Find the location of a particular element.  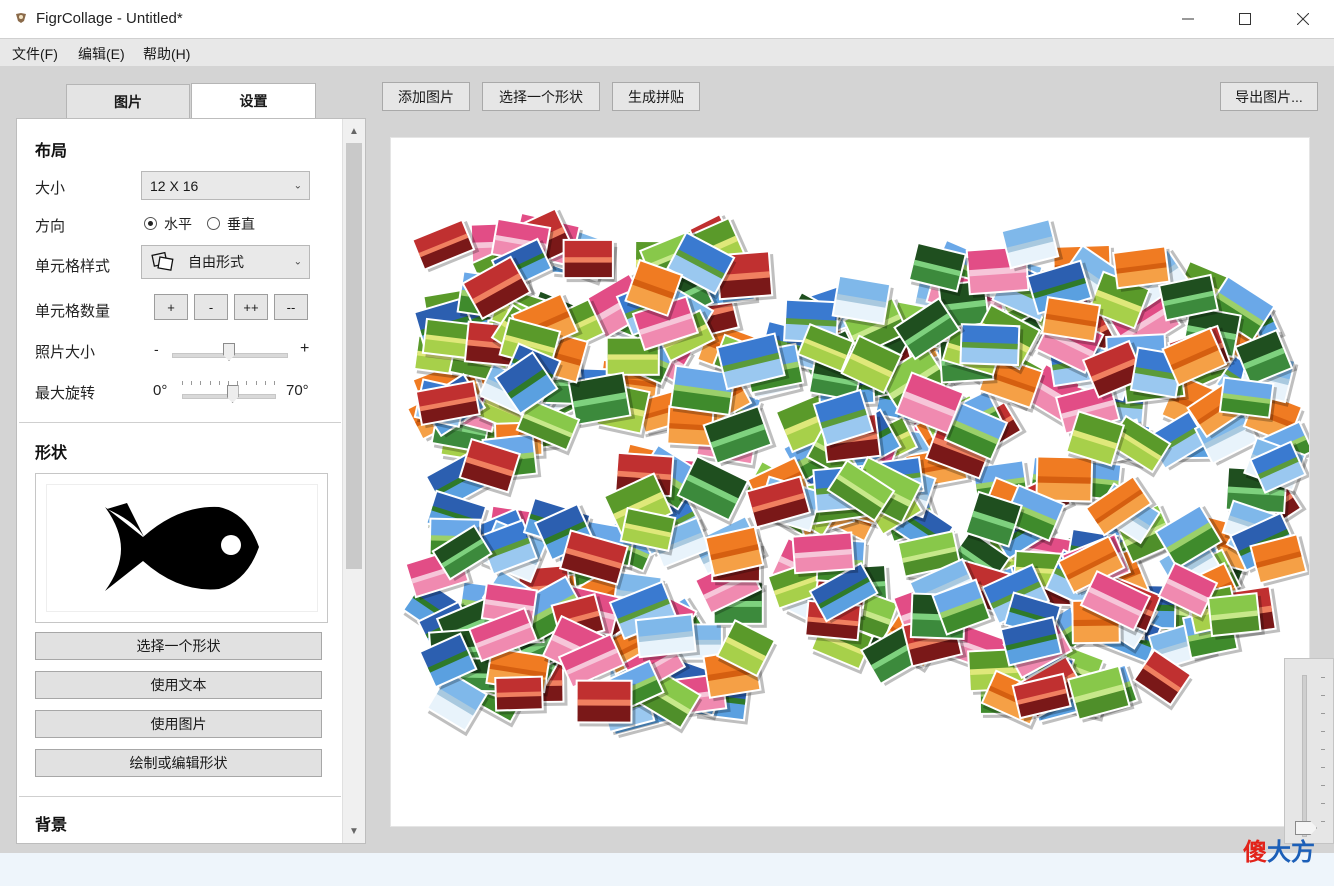

generate-collage-button: 生成拼贴 is located at coordinates (656, 96).